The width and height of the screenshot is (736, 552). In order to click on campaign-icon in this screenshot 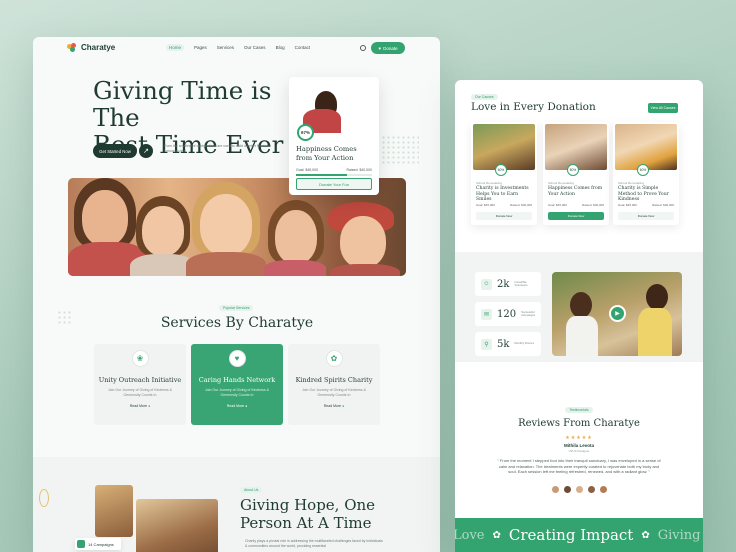, I will do `click(81, 544)`.